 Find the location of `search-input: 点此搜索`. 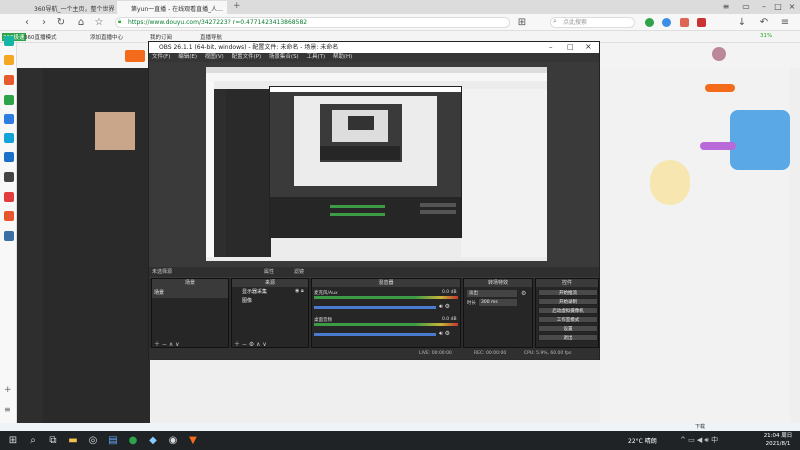

search-input: 点此搜索 is located at coordinates (592, 22).